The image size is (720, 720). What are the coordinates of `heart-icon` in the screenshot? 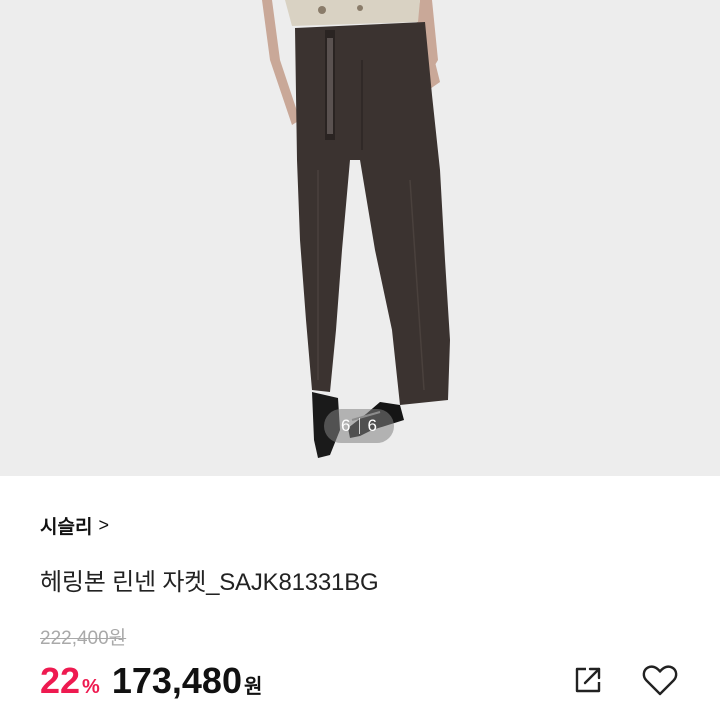 It's located at (660, 680).